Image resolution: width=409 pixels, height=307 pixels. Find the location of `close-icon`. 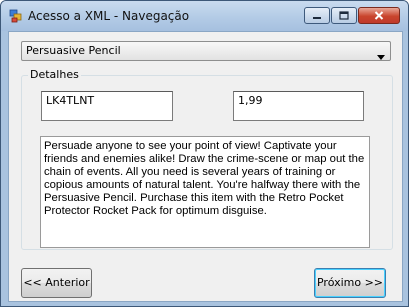

close-icon is located at coordinates (379, 15).